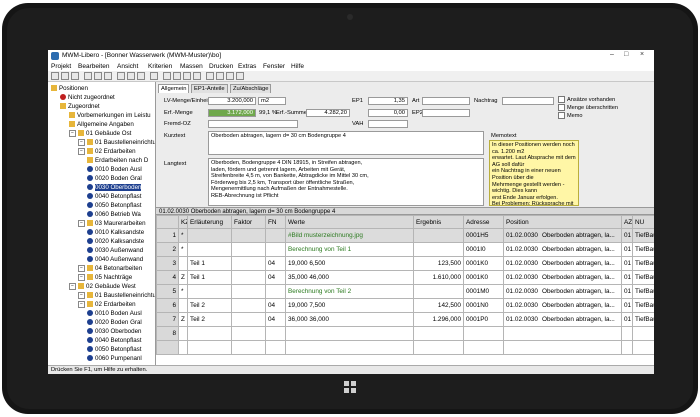  What do you see at coordinates (627, 222) in the screenshot?
I see `col-az: AZ` at bounding box center [627, 222].